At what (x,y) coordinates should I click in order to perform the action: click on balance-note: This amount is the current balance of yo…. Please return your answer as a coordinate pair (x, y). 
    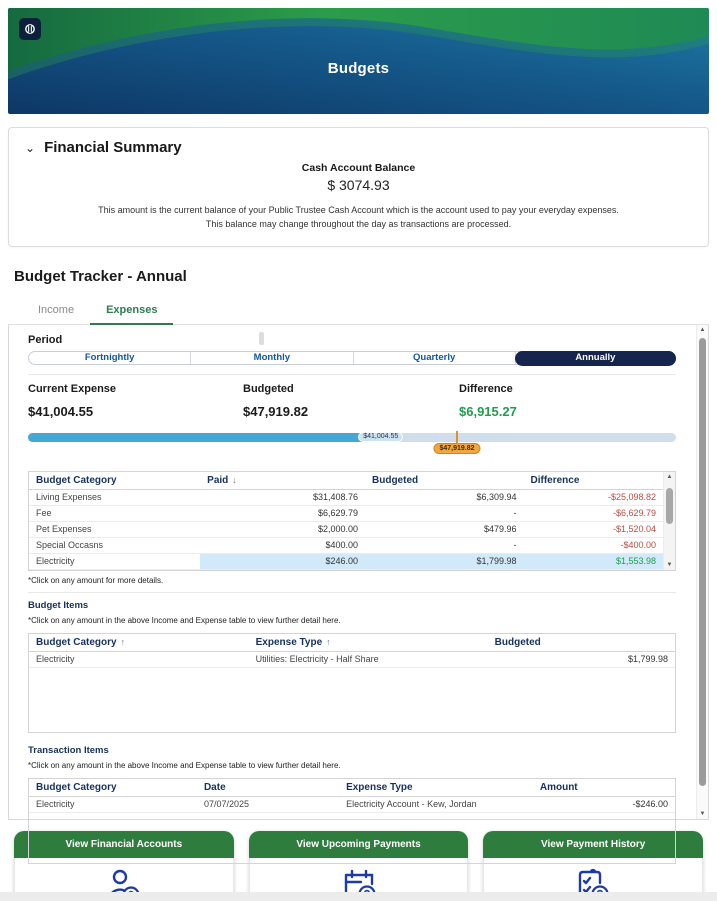
    Looking at the image, I should click on (358, 217).